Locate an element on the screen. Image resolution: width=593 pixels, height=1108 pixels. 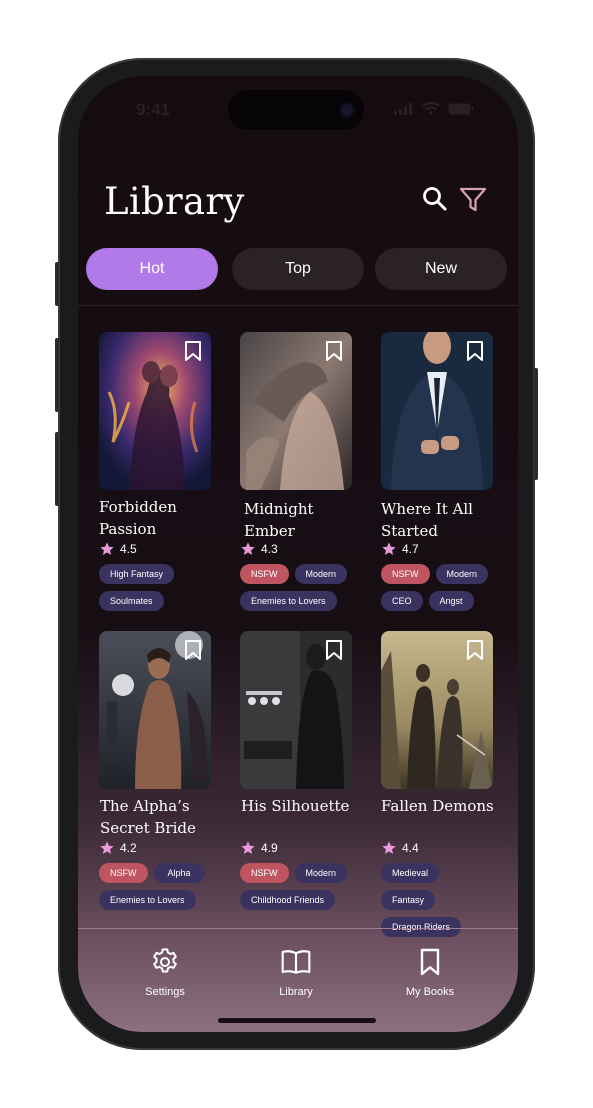
tag: Alpha is located at coordinates (179, 873).